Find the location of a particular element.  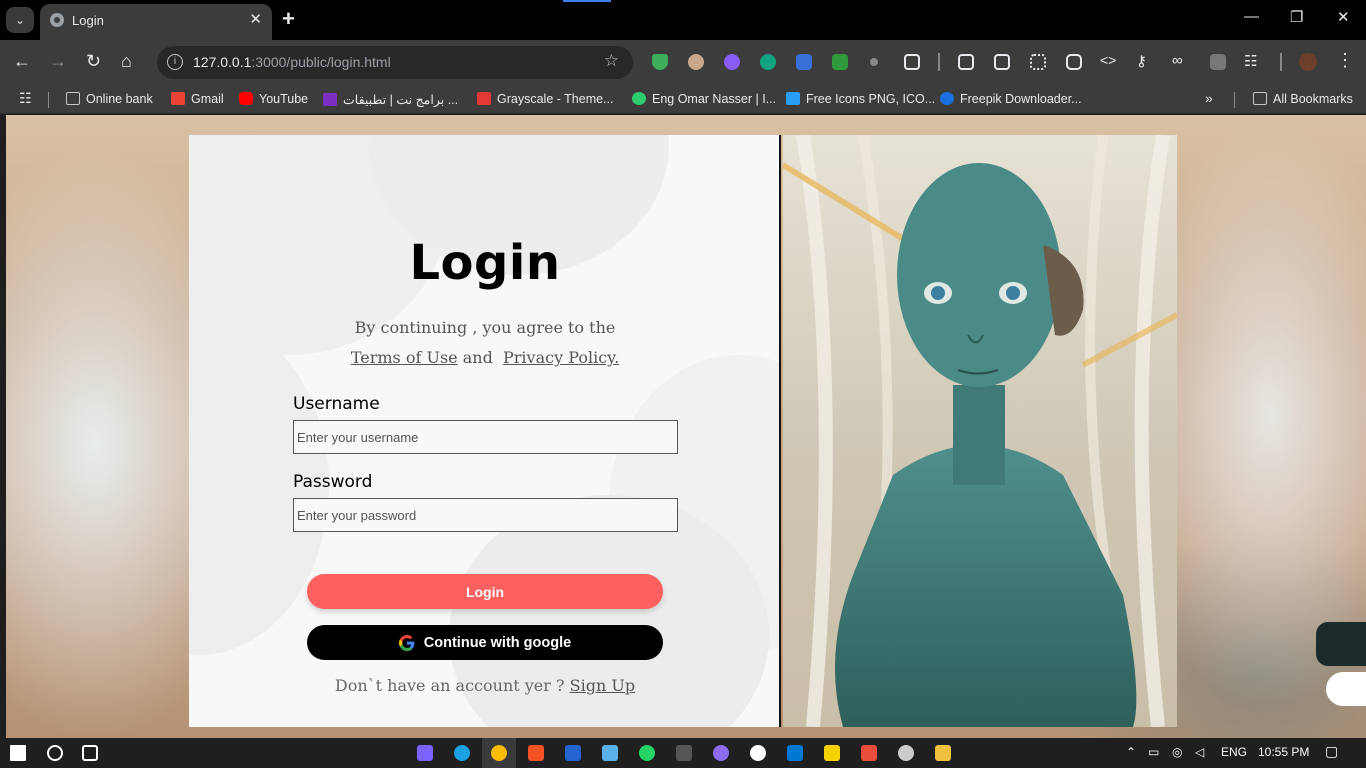

forward-icon: → is located at coordinates (58, 61).